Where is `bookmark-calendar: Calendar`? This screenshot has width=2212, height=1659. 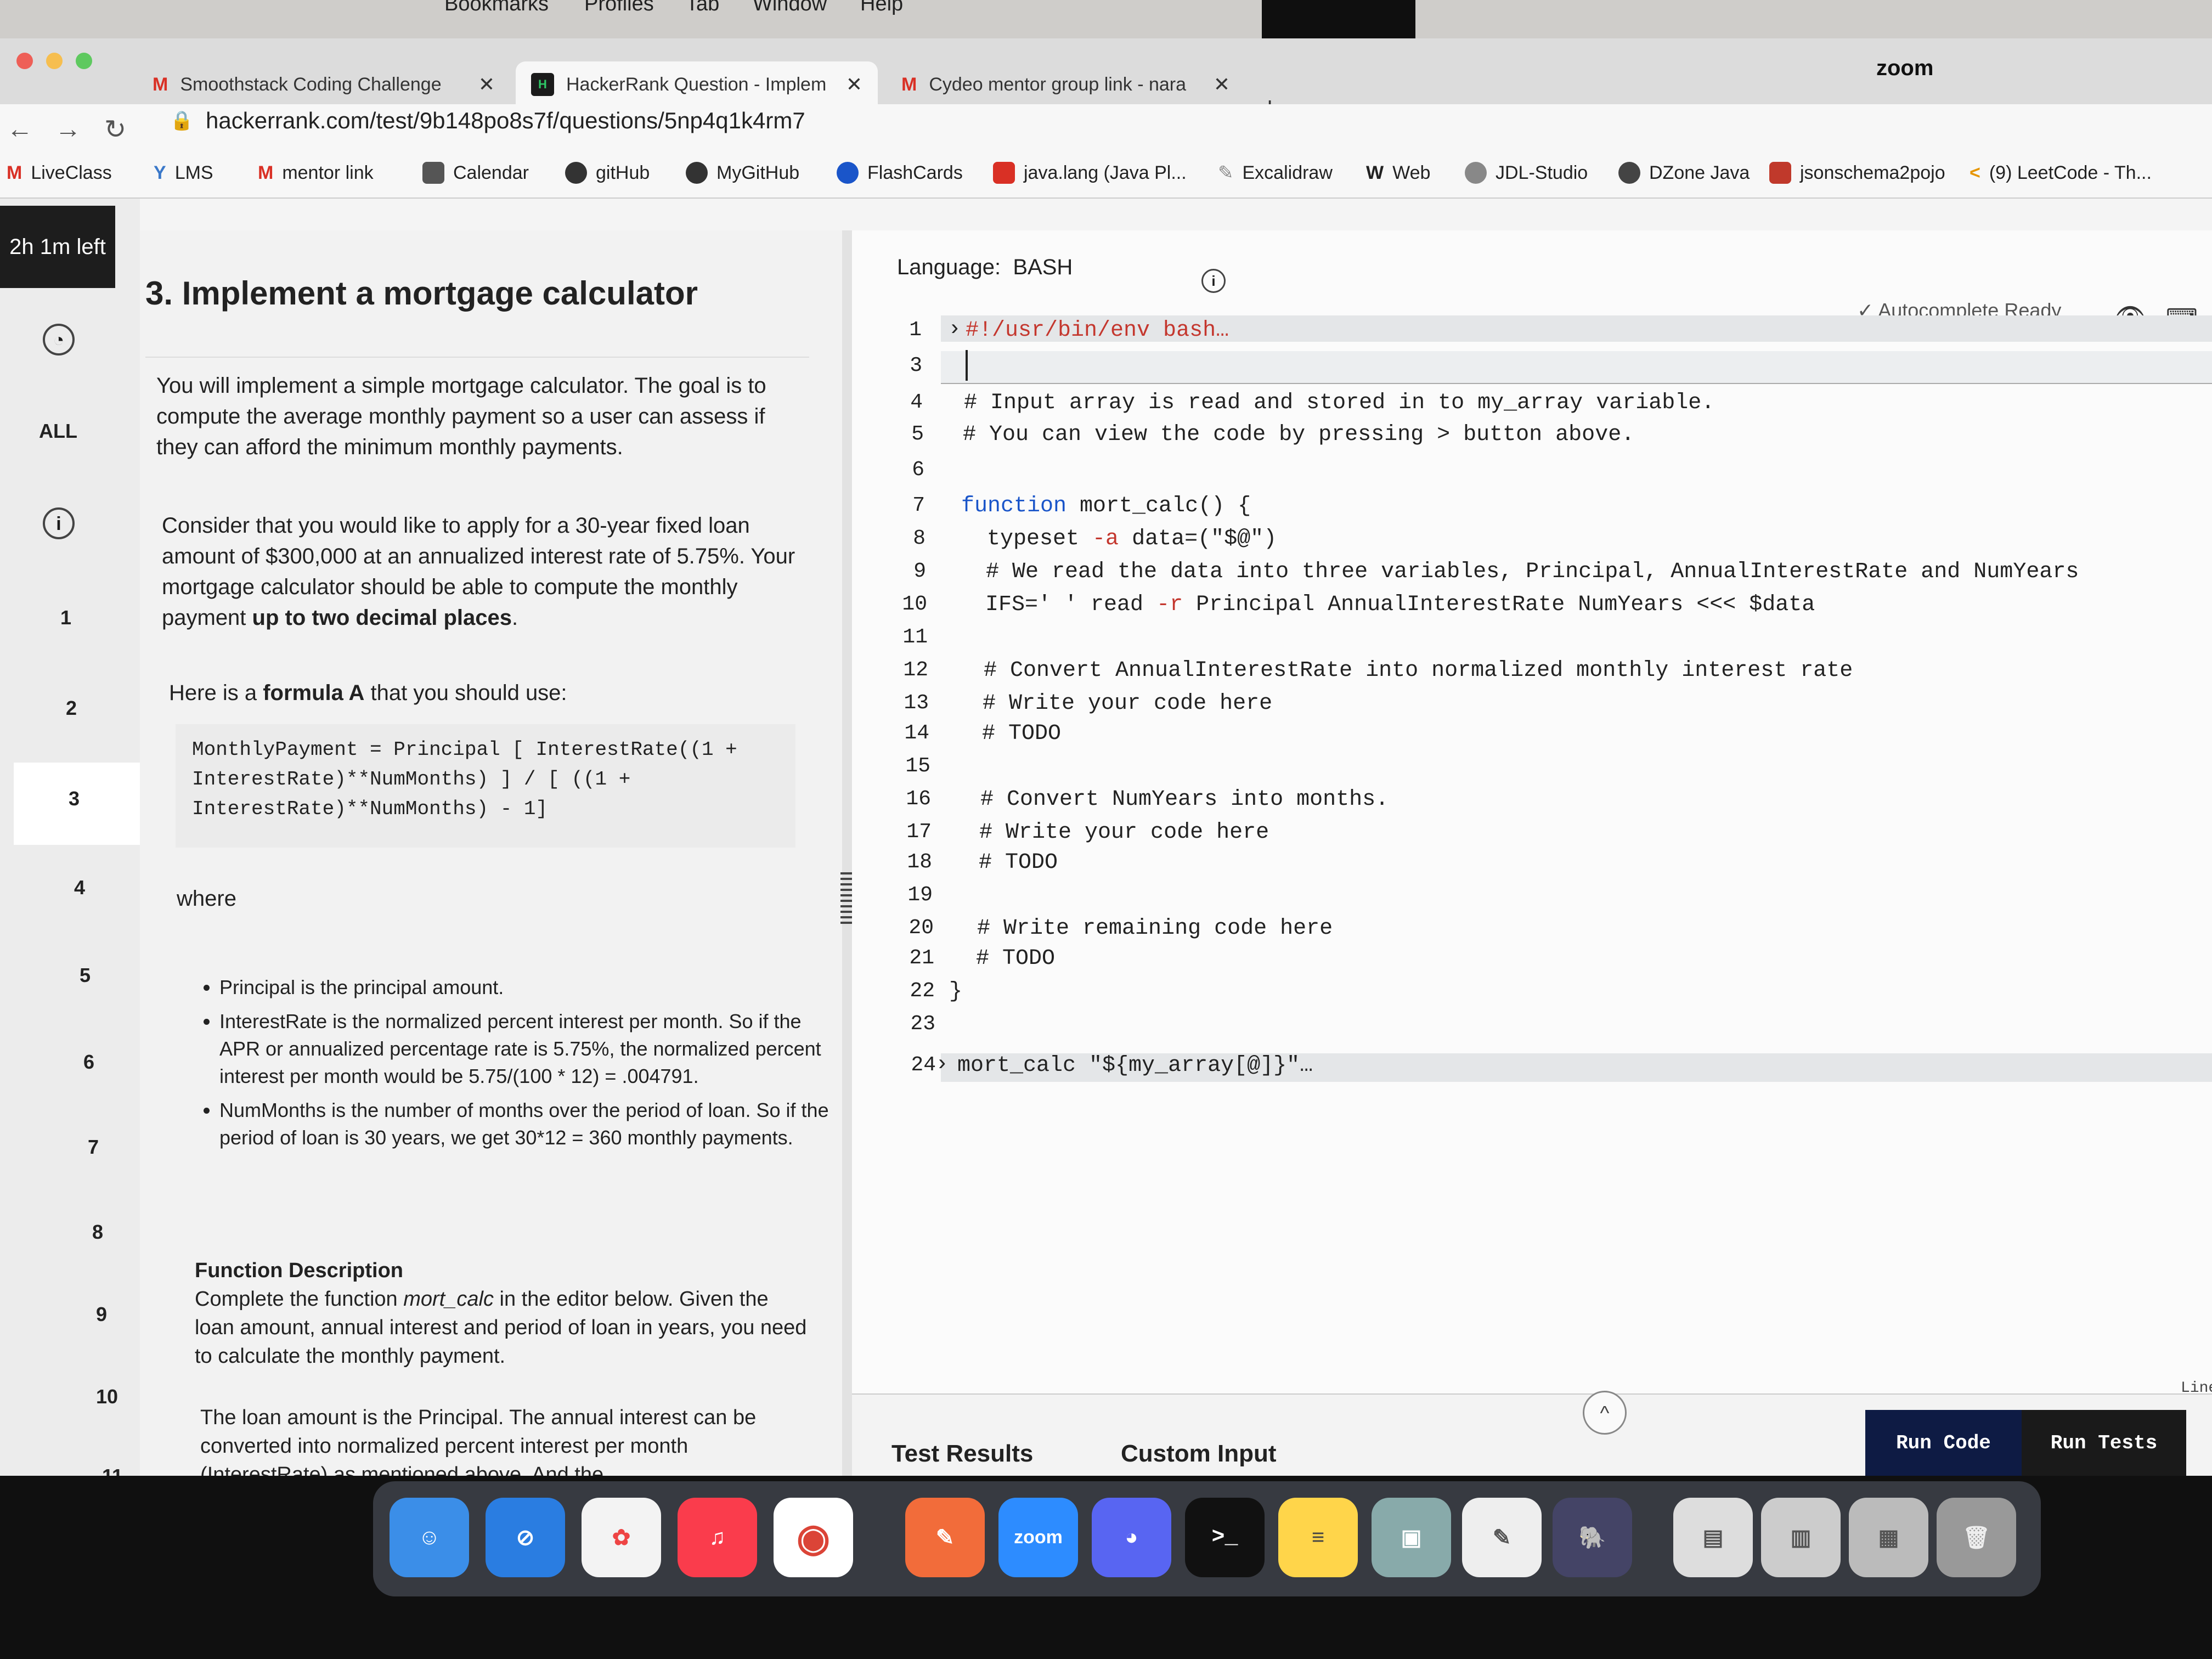
bookmark-calendar: Calendar is located at coordinates (476, 173).